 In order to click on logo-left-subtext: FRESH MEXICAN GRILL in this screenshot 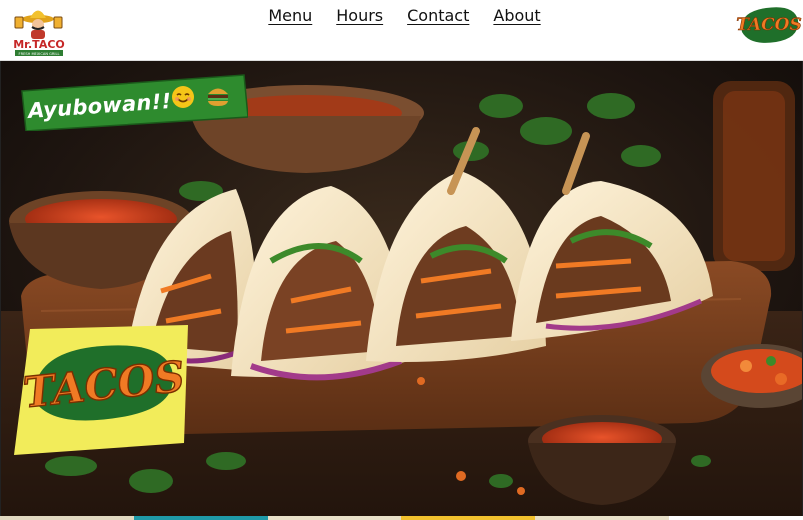, I will do `click(39, 54)`.